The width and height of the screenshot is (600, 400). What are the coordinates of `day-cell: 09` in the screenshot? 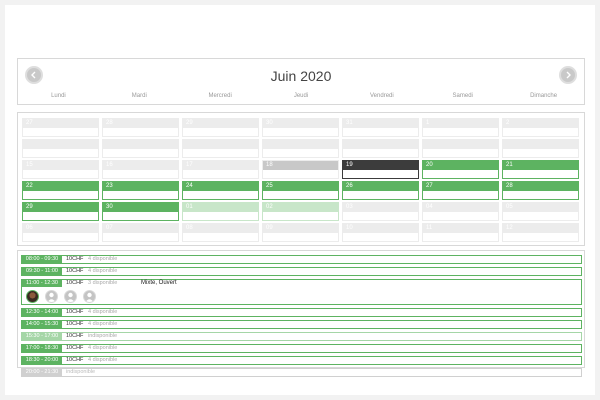 It's located at (300, 232).